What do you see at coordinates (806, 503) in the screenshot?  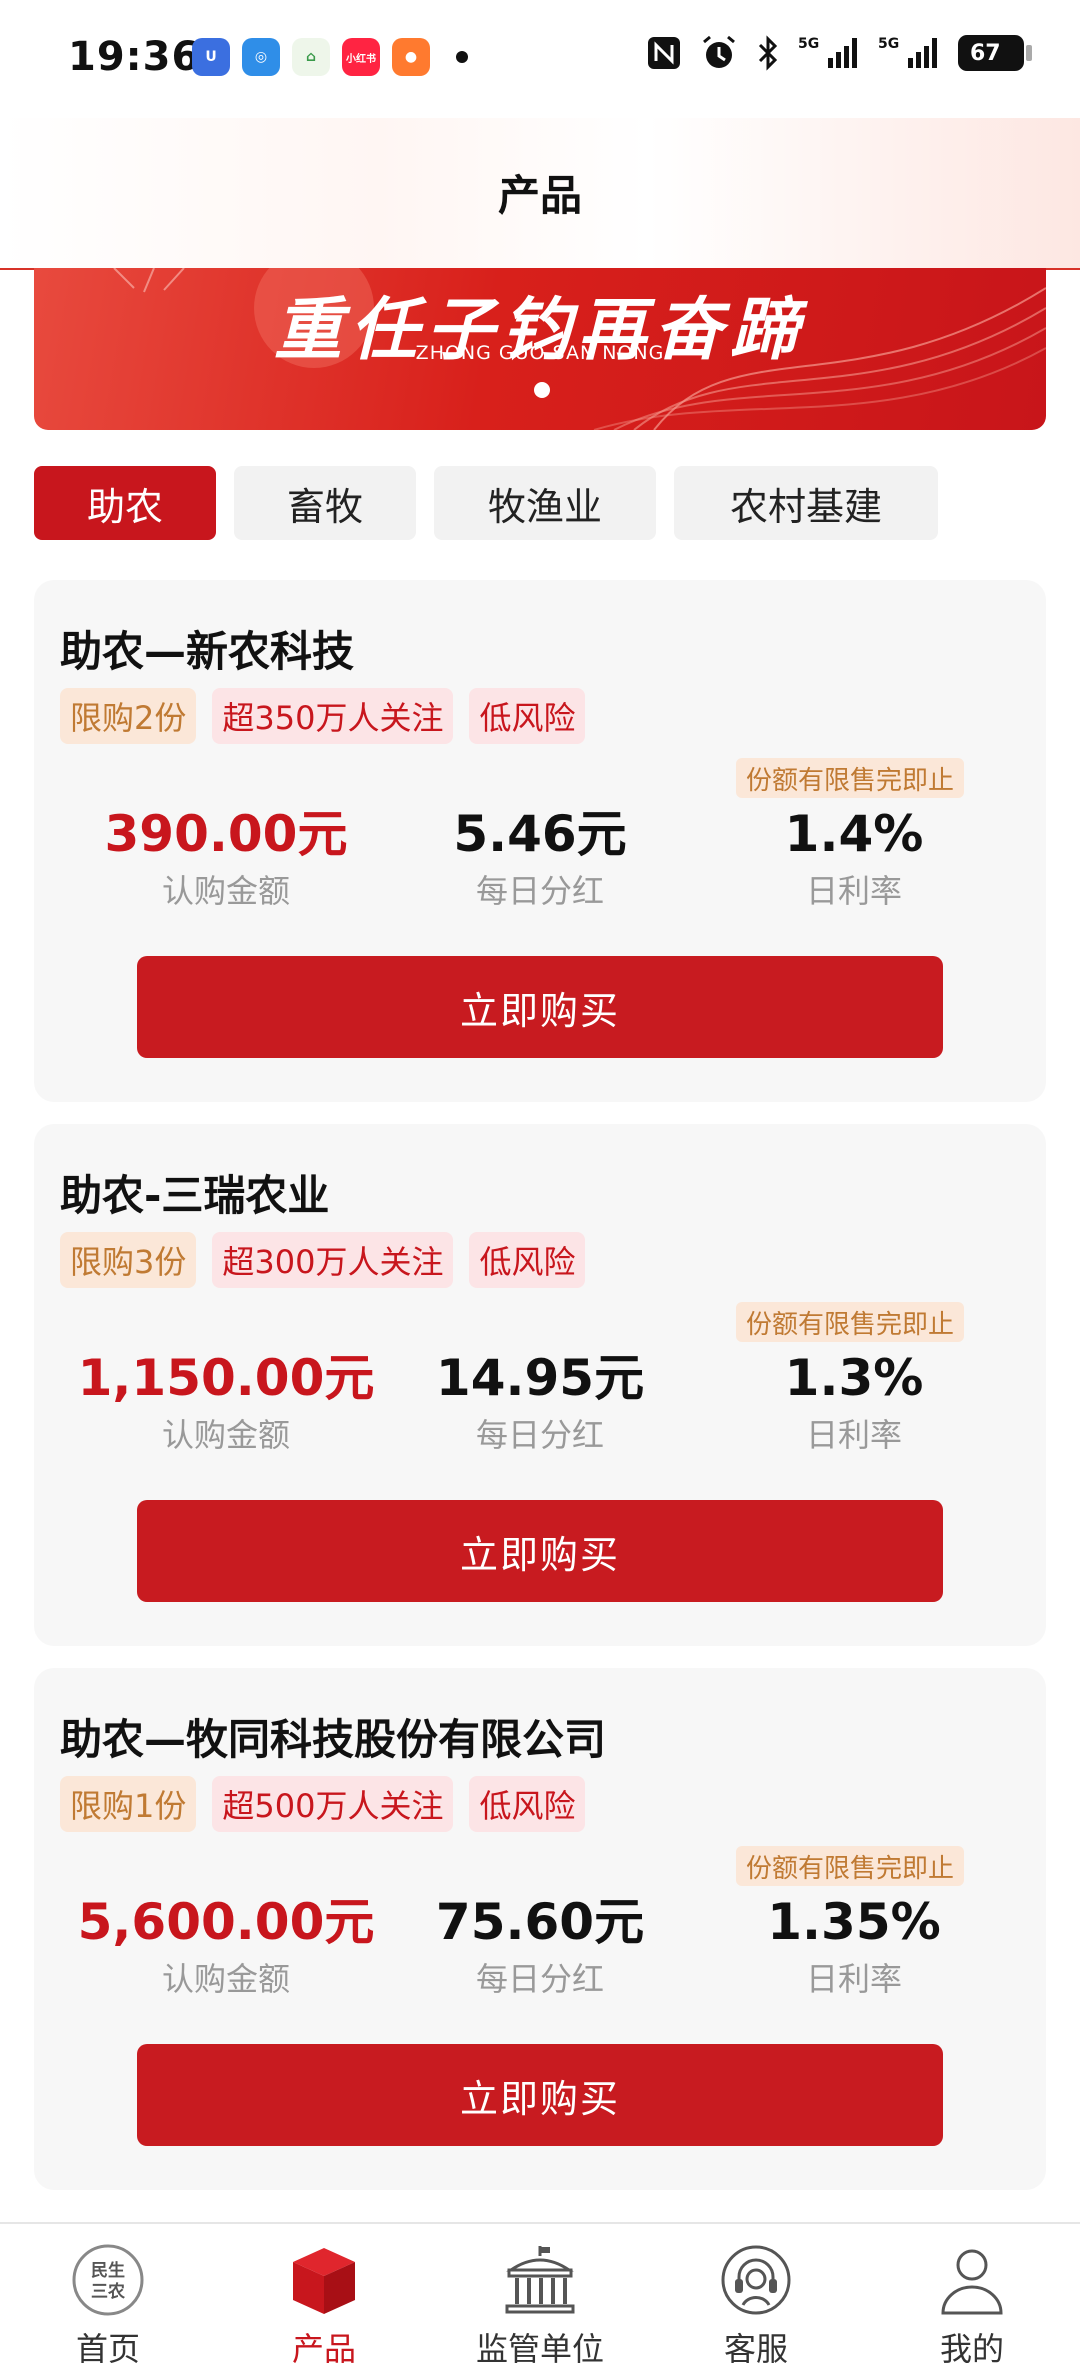 I see `tab-nongcun-jijian: 农村基建` at bounding box center [806, 503].